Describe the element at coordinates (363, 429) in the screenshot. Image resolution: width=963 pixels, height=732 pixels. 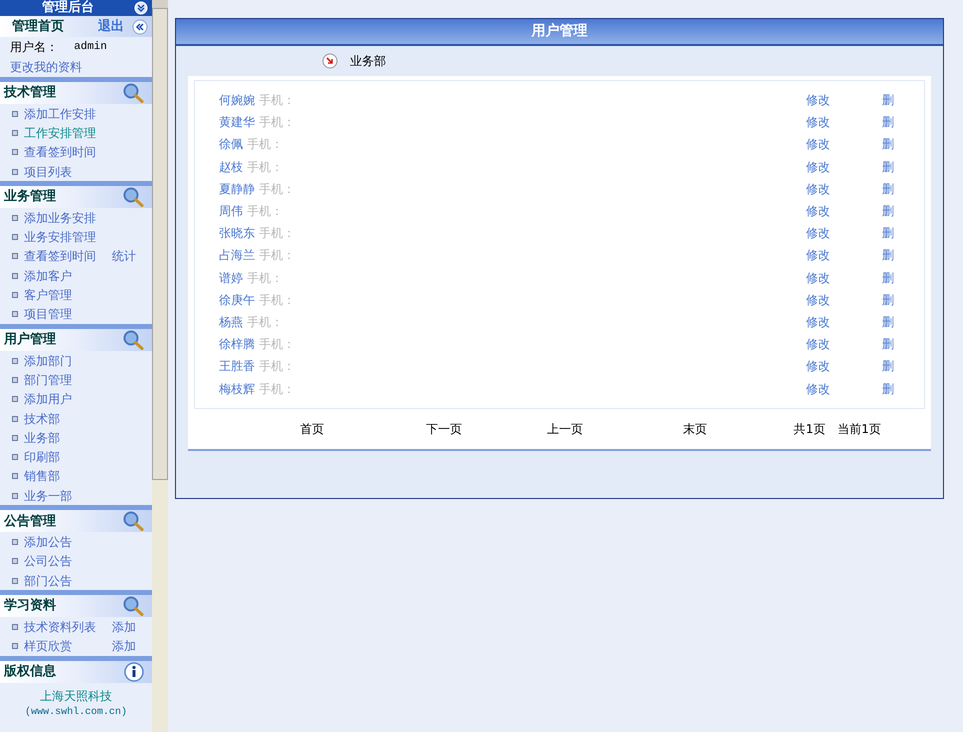
I see `first-page-link: 首页` at that location.